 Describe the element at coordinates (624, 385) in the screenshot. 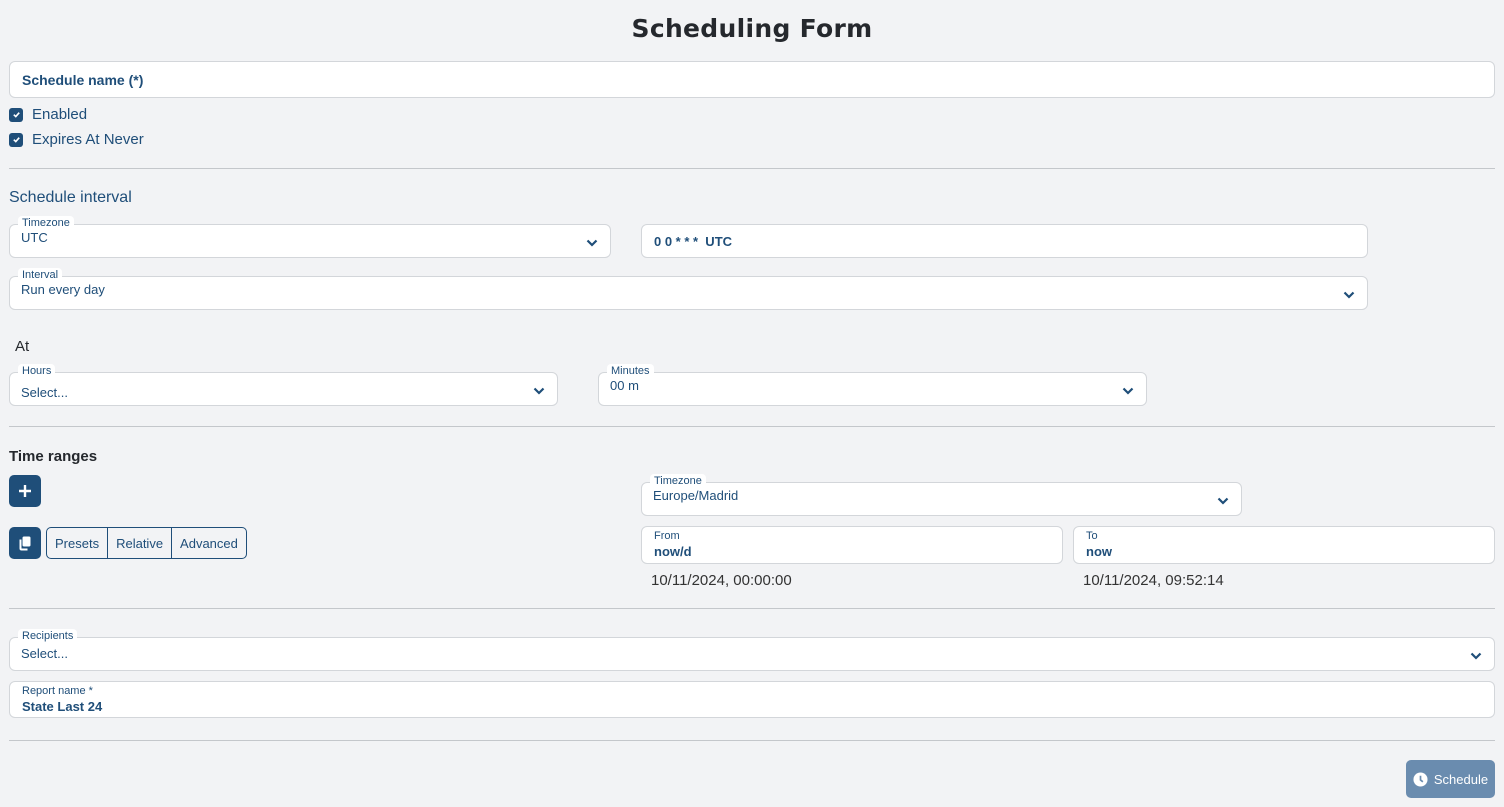

I see `minutes-value: 00 m` at that location.